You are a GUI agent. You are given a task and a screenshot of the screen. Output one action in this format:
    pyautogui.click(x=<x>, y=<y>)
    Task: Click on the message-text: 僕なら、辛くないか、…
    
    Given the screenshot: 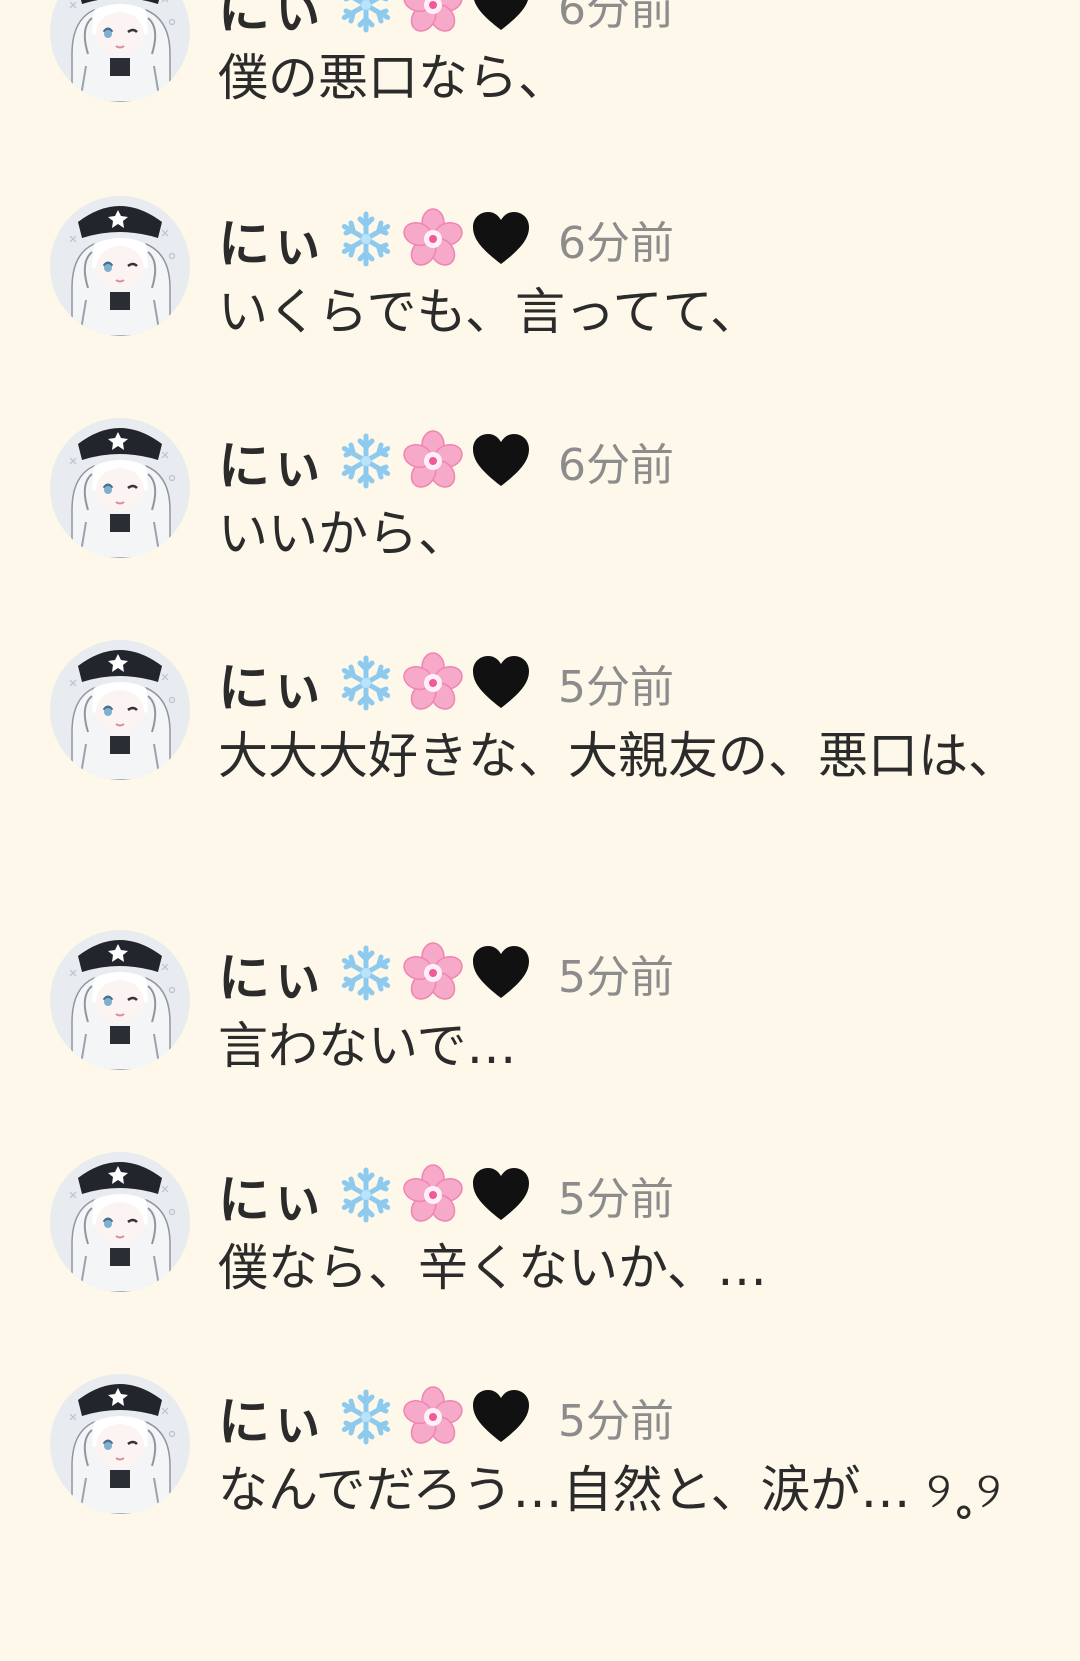 What is the action you would take?
    pyautogui.click(x=492, y=1268)
    